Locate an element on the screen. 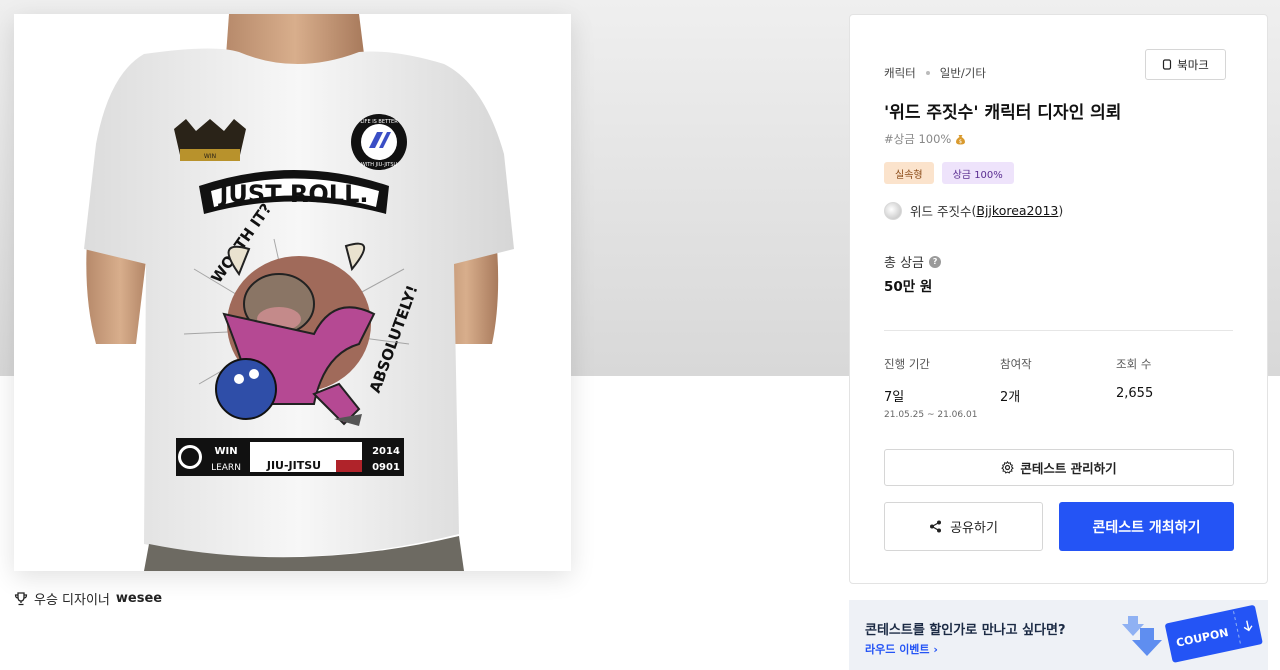  badge-list: 실속형 상금 100% is located at coordinates (949, 173).